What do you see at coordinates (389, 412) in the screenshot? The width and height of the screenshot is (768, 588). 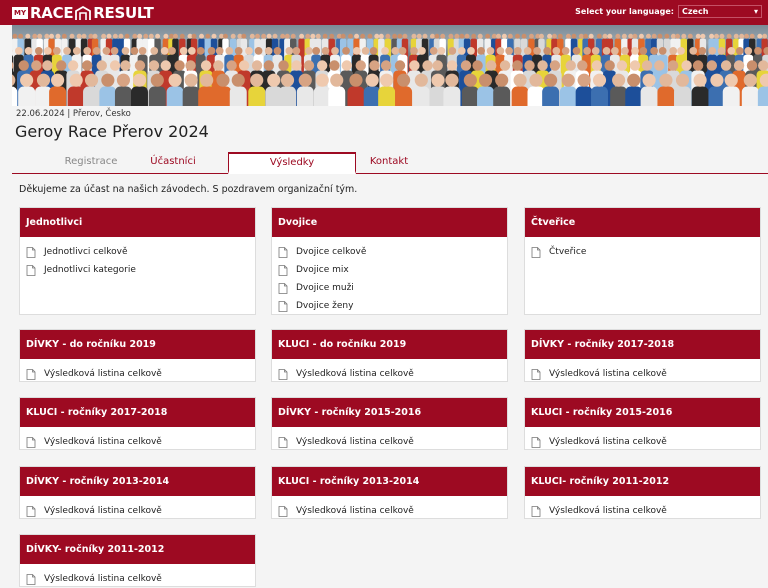 I see `card-title: DÍVKY - ročníky 2015-2016` at bounding box center [389, 412].